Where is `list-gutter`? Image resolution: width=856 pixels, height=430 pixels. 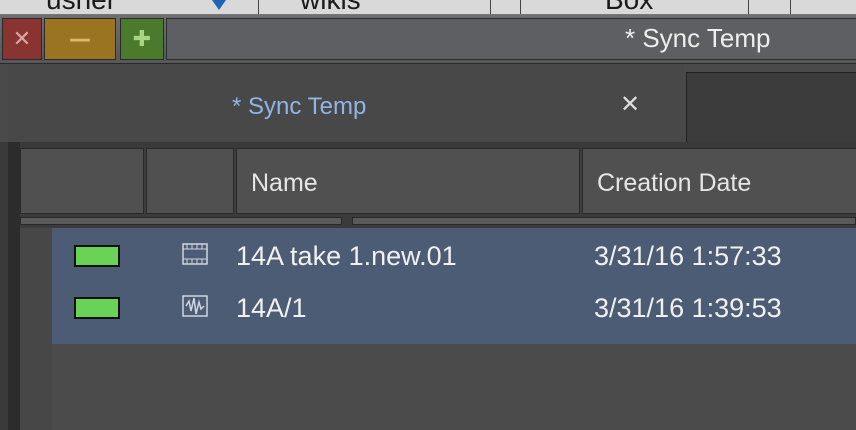 list-gutter is located at coordinates (36, 329).